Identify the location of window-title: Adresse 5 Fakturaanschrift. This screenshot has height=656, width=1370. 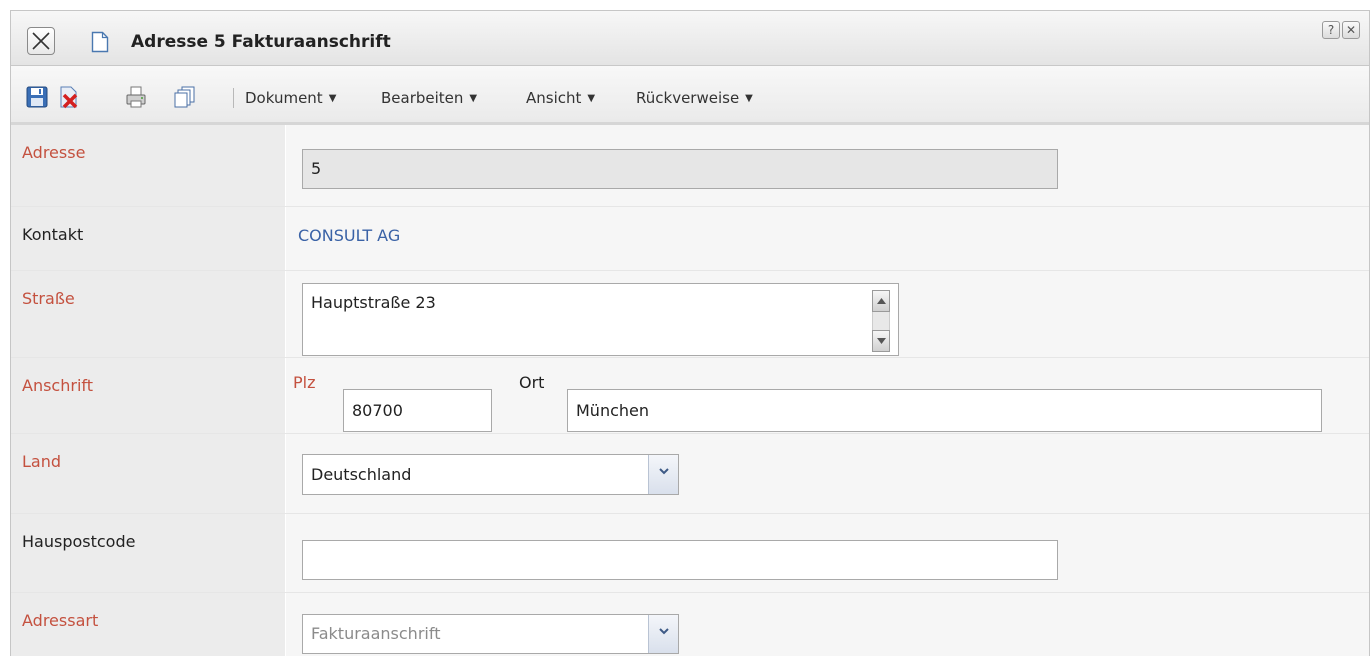
(261, 42).